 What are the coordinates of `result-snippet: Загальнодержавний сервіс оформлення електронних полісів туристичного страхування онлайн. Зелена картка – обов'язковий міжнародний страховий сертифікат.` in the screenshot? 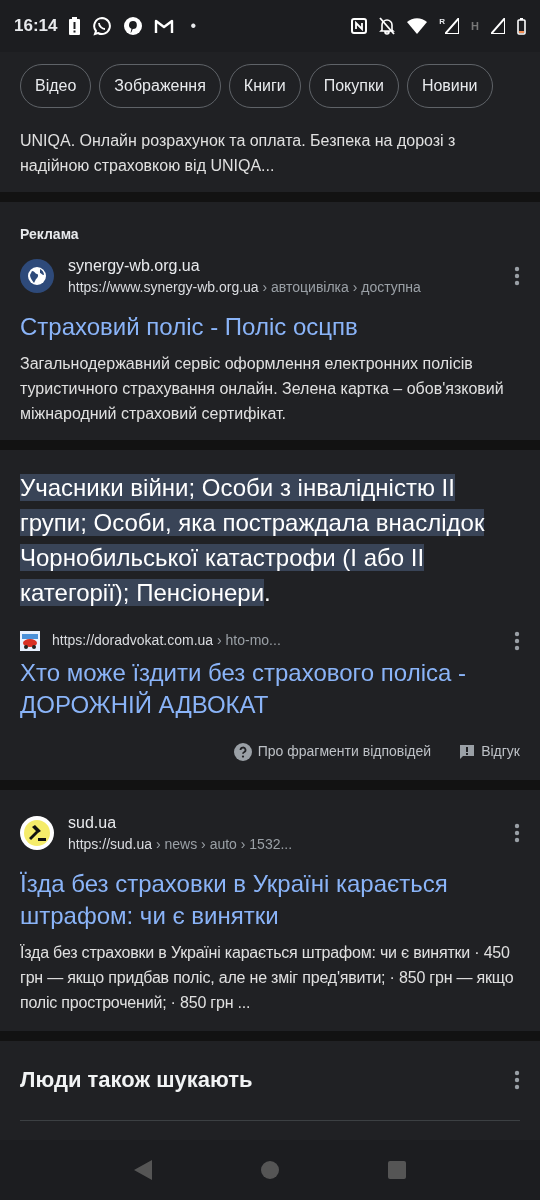 It's located at (262, 389).